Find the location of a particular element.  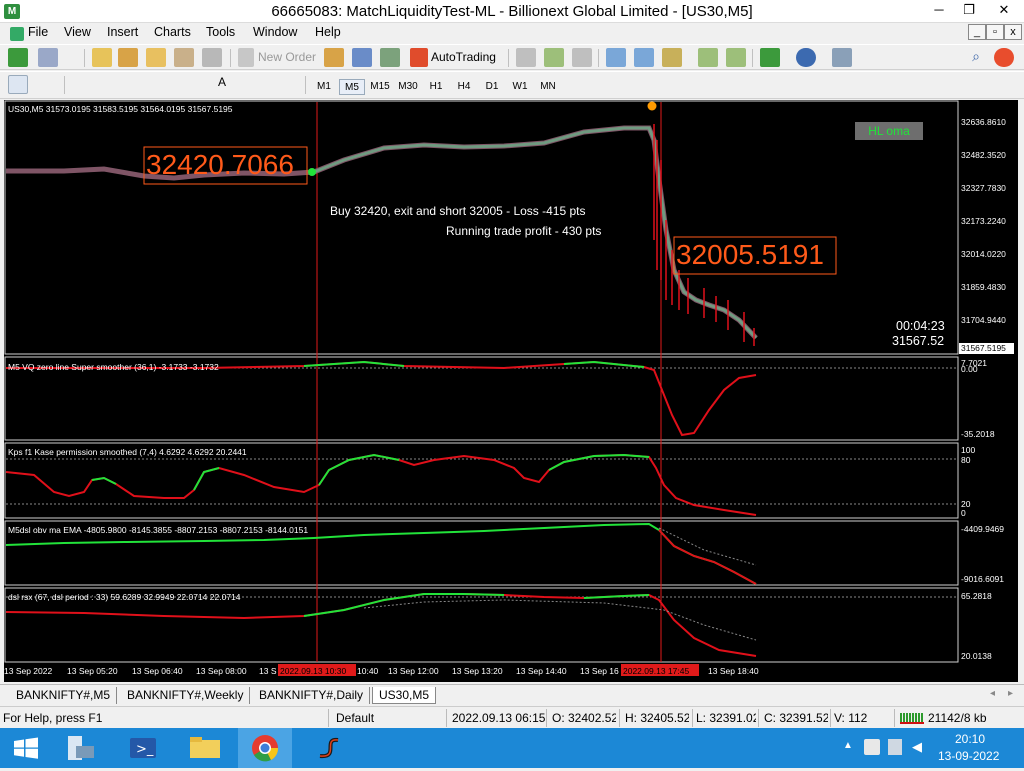

timeframe-h1: H1 is located at coordinates (436, 87).